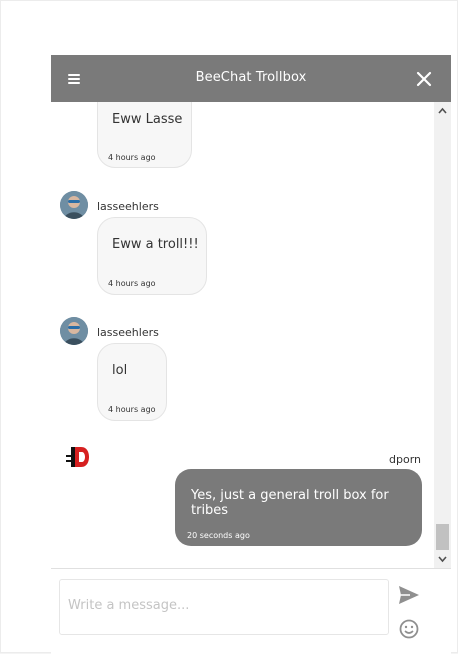 The width and height of the screenshot is (458, 654). I want to click on scroll-up-arrow-icon, so click(442, 111).